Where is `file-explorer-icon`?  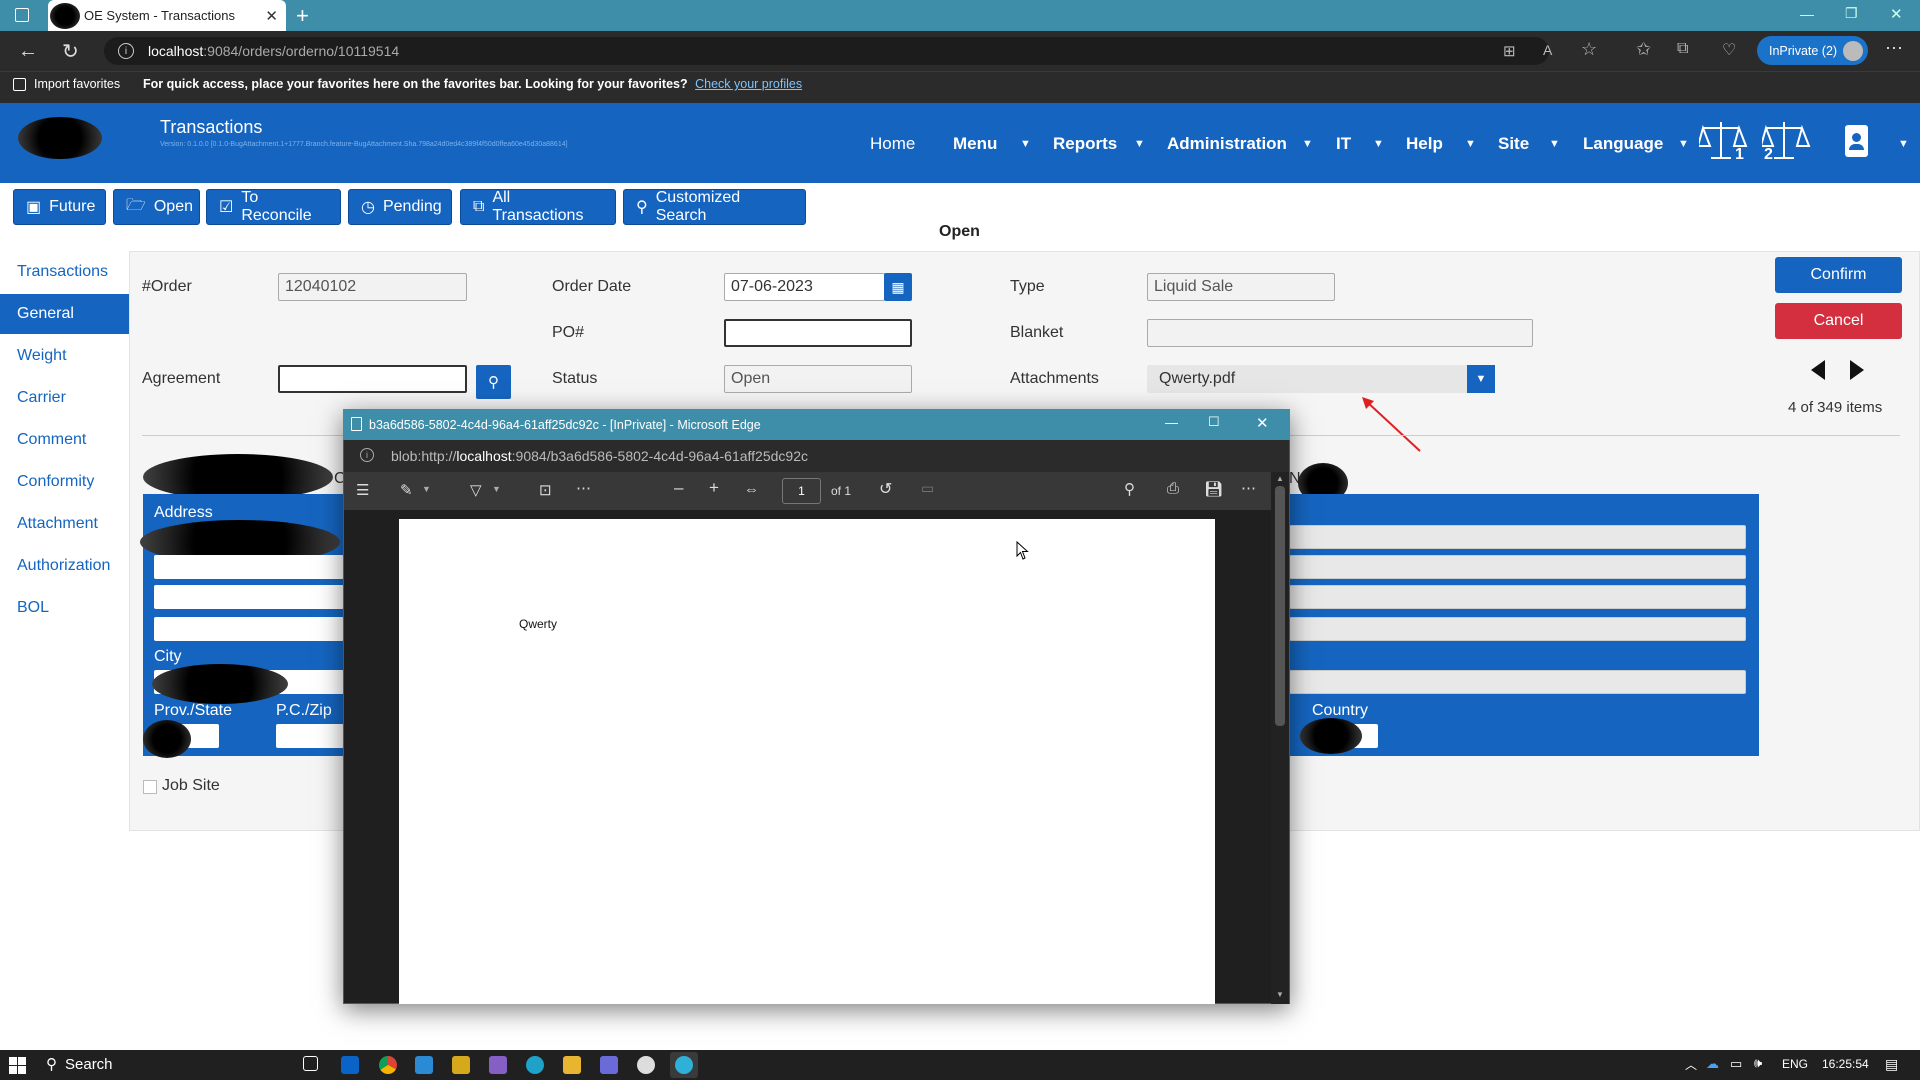
file-explorer-icon is located at coordinates (572, 1065).